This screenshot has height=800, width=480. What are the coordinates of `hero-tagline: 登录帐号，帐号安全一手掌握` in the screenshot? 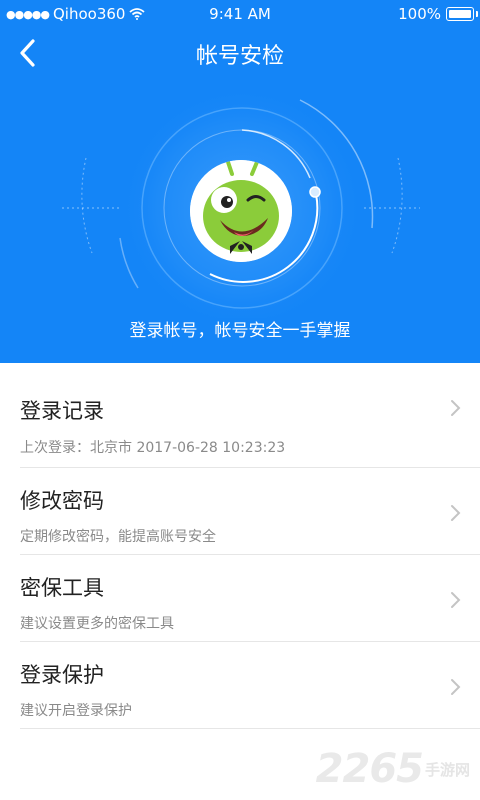 It's located at (240, 331).